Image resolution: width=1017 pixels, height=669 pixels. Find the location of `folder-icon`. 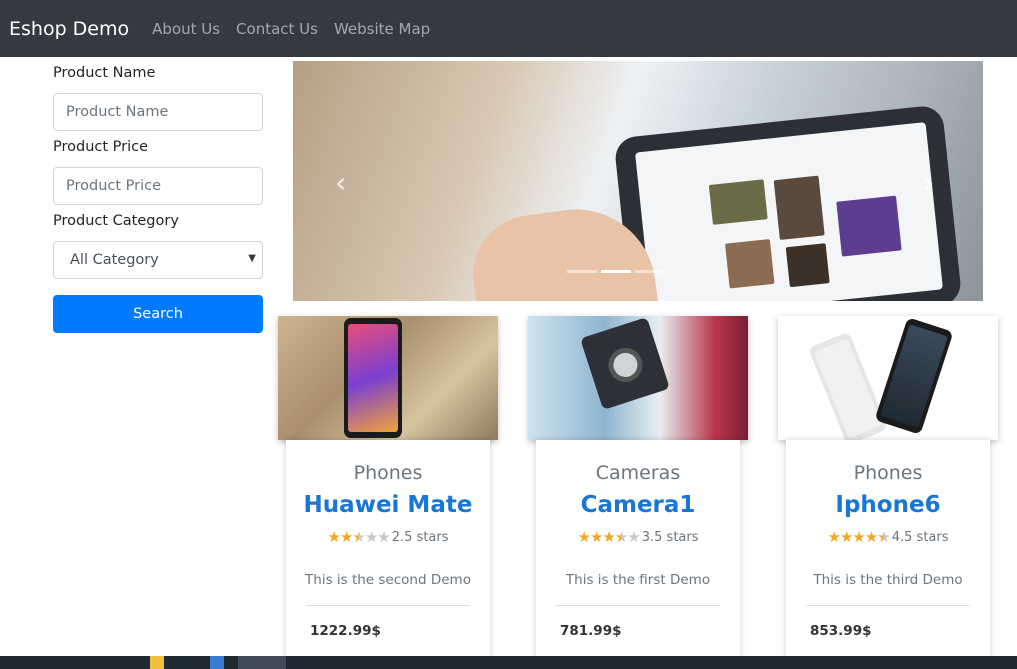

folder-icon is located at coordinates (157, 662).